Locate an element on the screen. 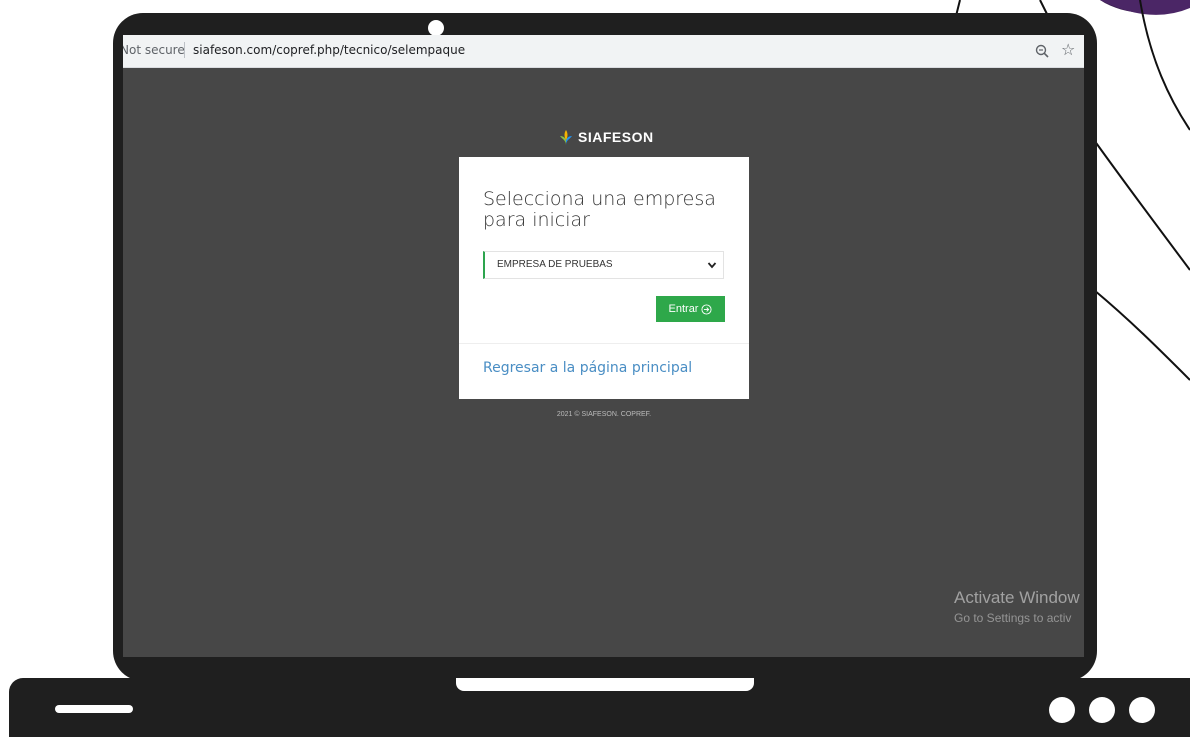  base-decor-bar is located at coordinates (94, 709).